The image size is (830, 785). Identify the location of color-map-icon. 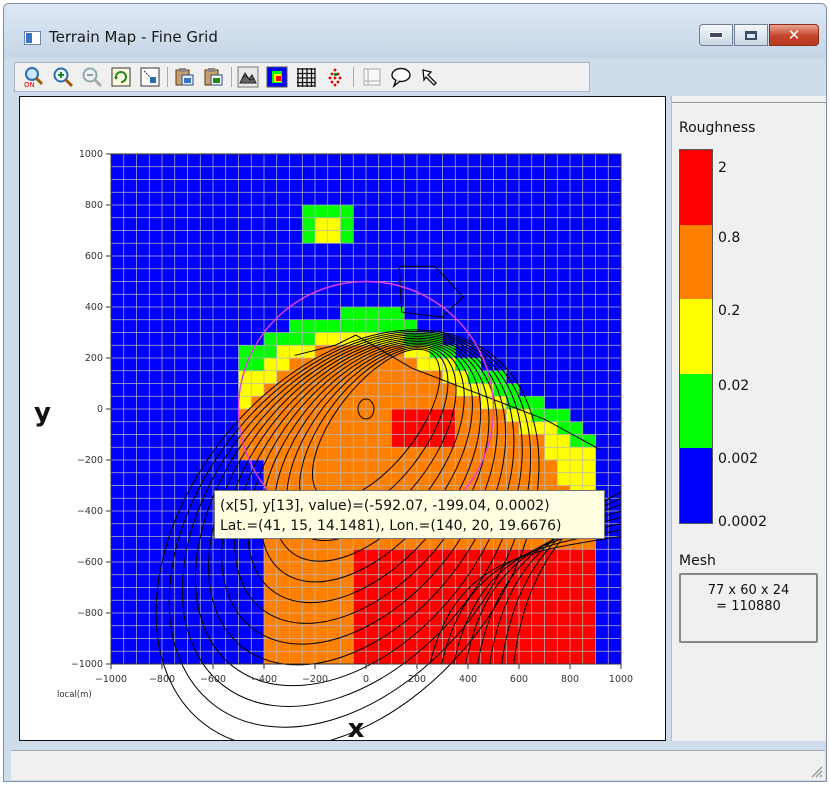
(277, 77).